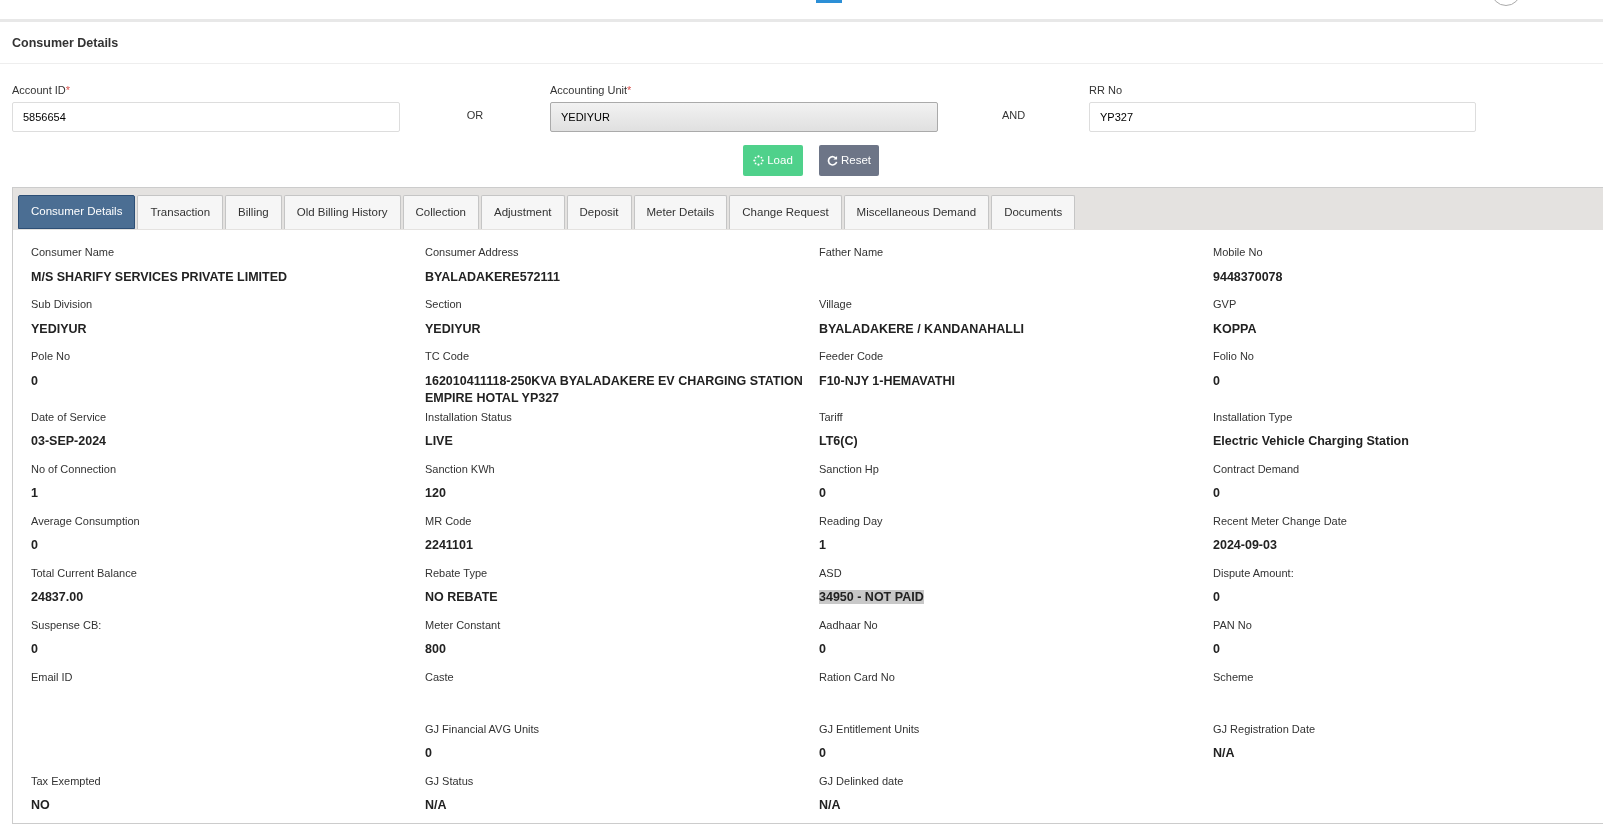 Image resolution: width=1603 pixels, height=835 pixels. Describe the element at coordinates (1234, 356) in the screenshot. I see `field-label: Folio No` at that location.